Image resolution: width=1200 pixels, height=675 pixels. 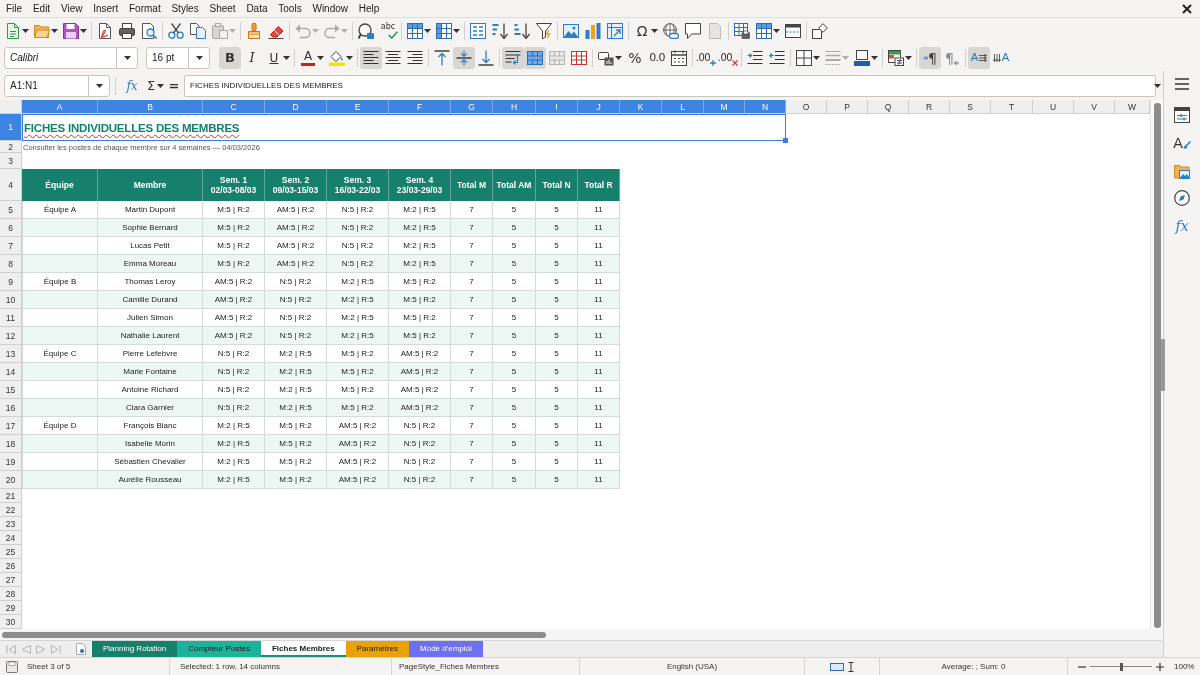 What do you see at coordinates (755, 57) in the screenshot?
I see `indent-icon` at bounding box center [755, 57].